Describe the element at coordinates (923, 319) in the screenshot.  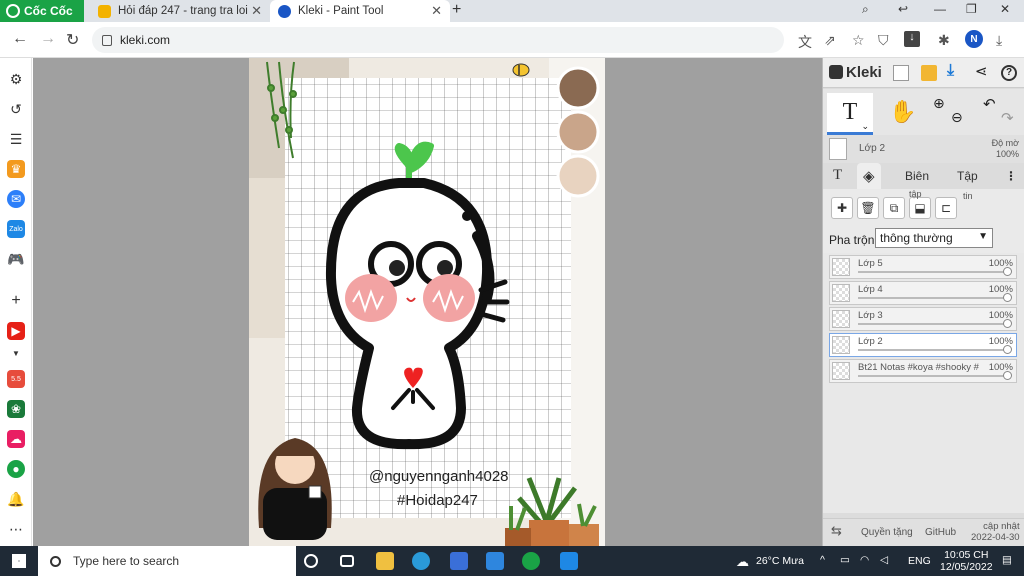
I see `layer-item: Lớp 3 100%` at that location.